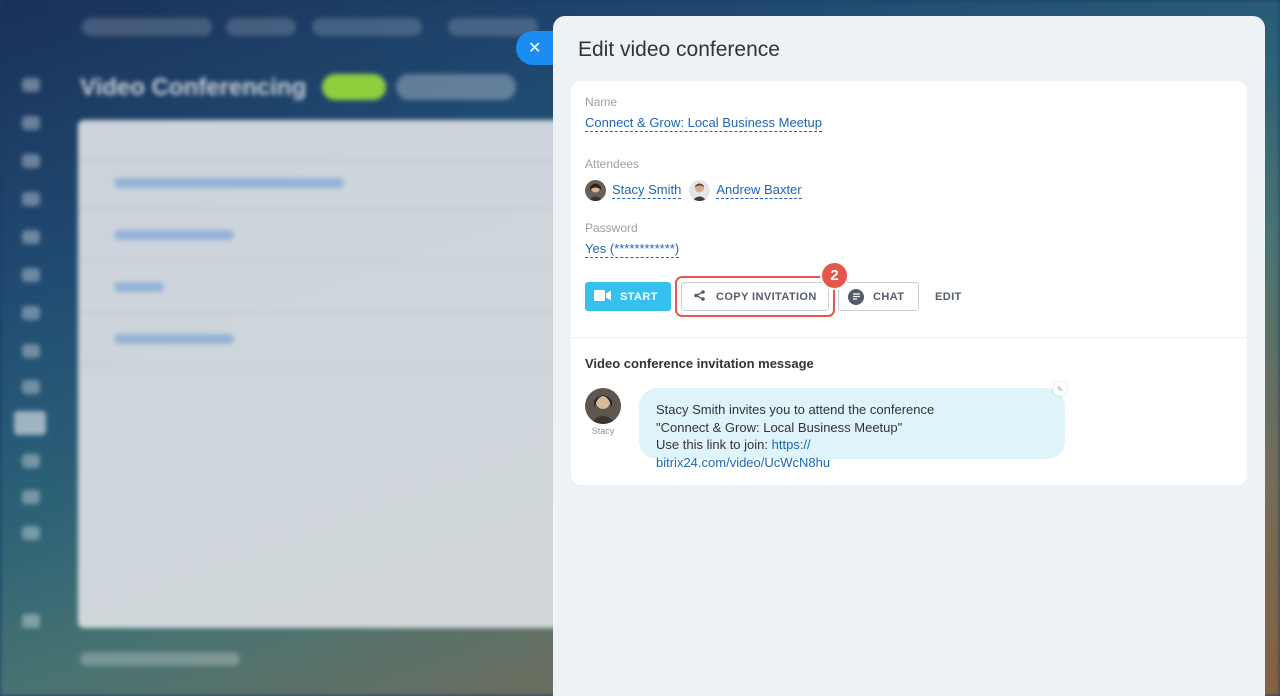  What do you see at coordinates (160, 659) in the screenshot?
I see `background-footer` at bounding box center [160, 659].